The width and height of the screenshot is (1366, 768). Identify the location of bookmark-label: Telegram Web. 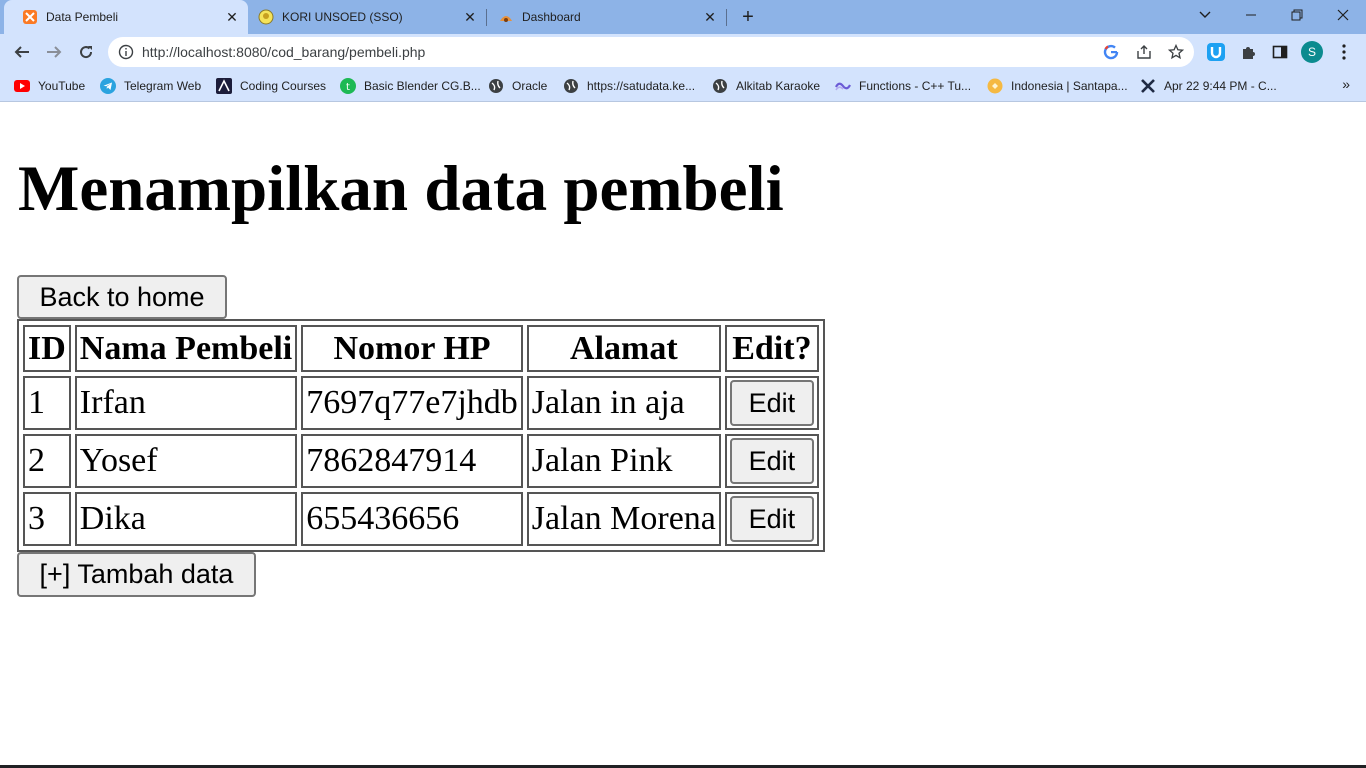
(163, 86).